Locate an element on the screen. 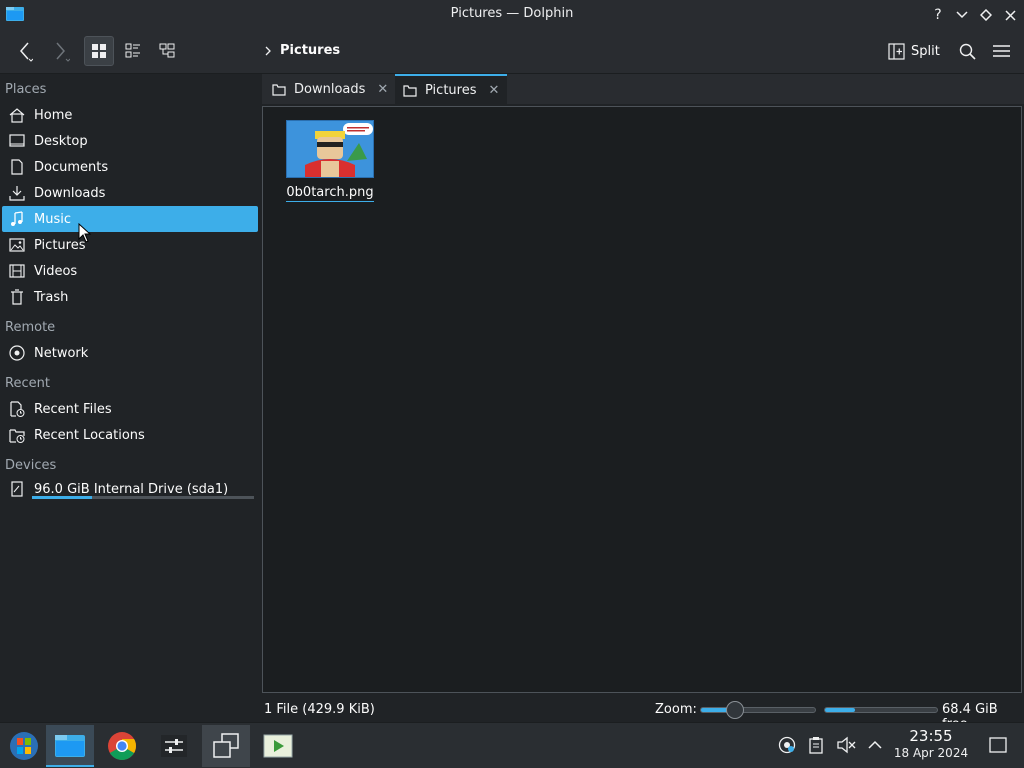 This screenshot has width=1024, height=768. taskbar: 23:55 18 Apr 2024 is located at coordinates (512, 745).